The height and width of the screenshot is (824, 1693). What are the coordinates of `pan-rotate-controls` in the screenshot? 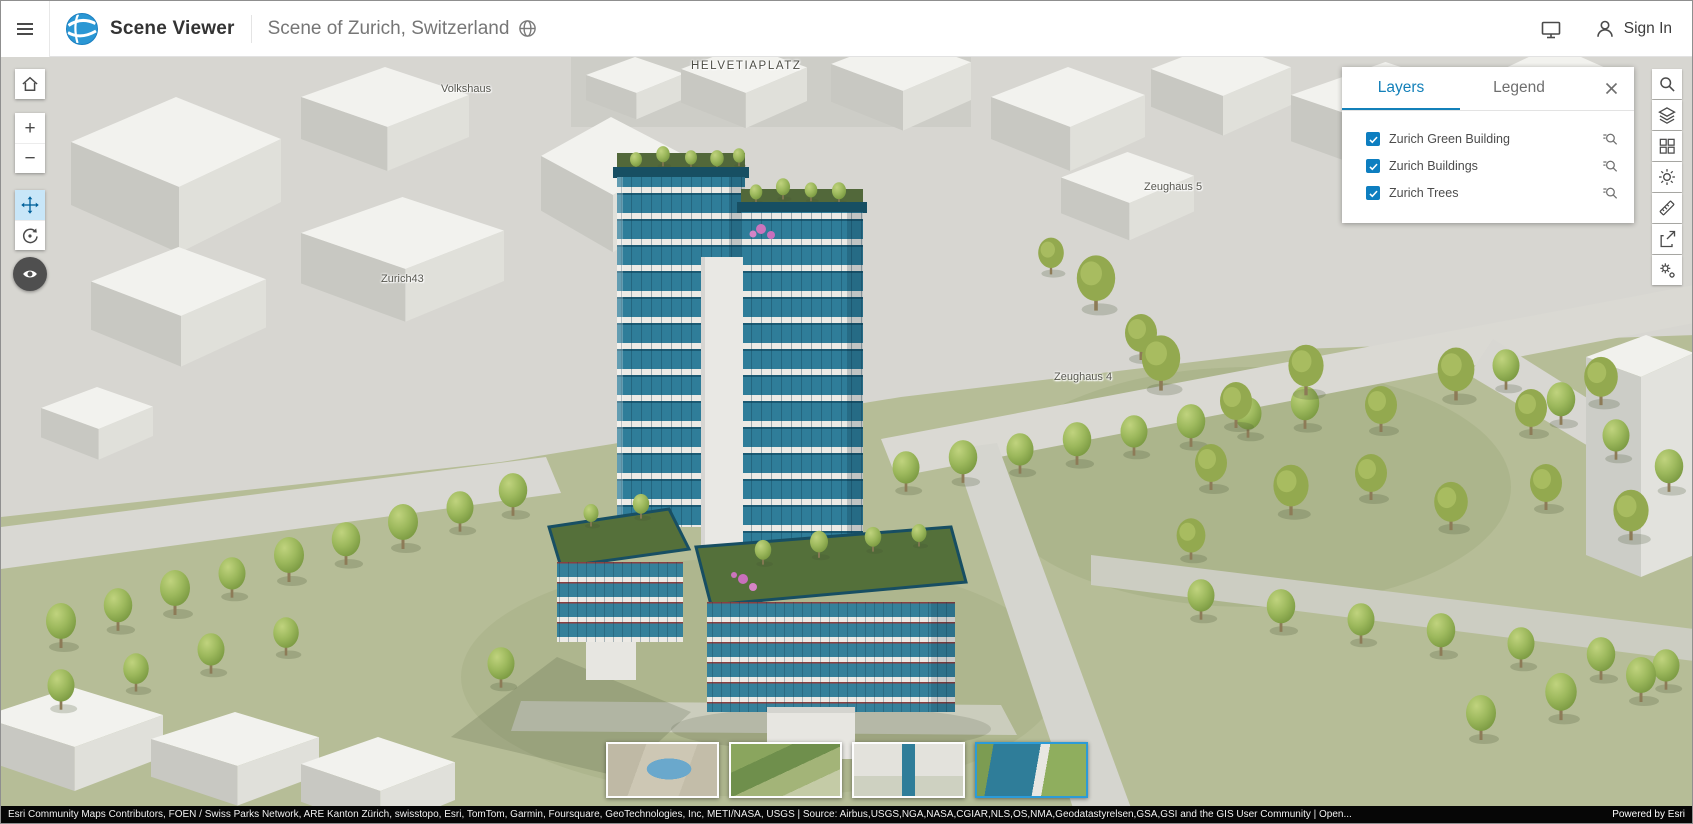 It's located at (30, 220).